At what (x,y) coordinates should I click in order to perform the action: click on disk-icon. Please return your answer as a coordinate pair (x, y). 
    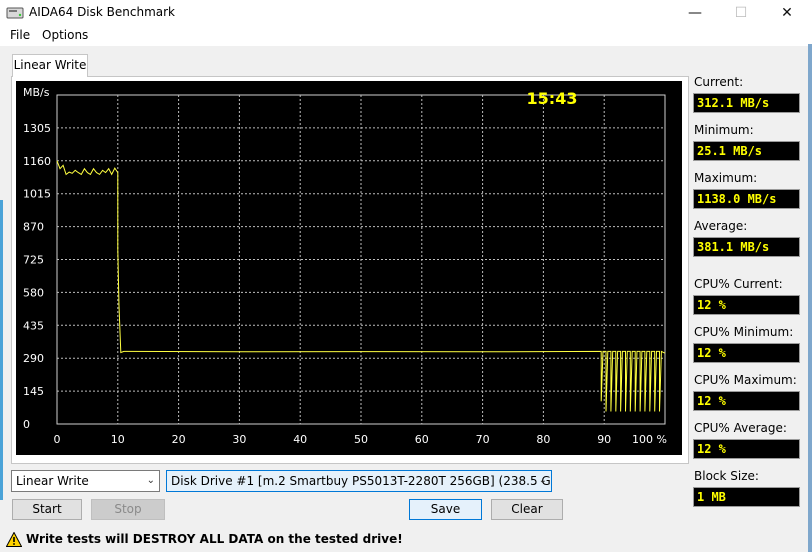
    Looking at the image, I should click on (15, 13).